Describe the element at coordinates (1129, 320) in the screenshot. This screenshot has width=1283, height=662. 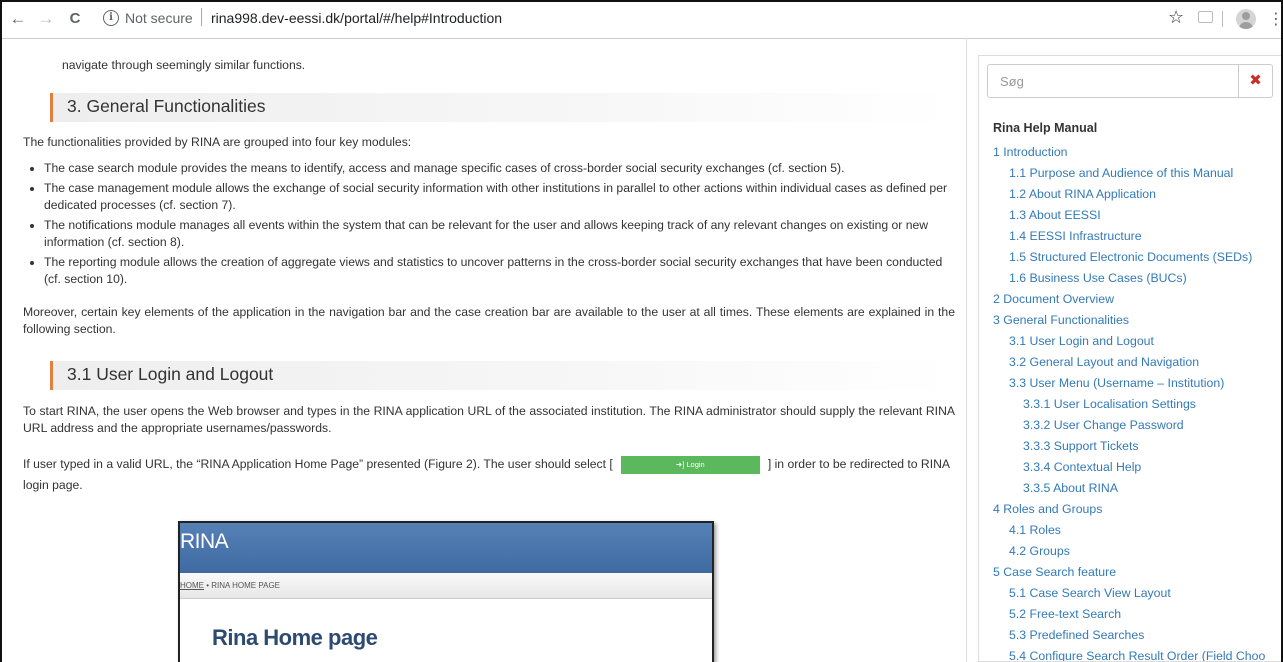
I see `toc-link: 3 General Functionalities` at that location.